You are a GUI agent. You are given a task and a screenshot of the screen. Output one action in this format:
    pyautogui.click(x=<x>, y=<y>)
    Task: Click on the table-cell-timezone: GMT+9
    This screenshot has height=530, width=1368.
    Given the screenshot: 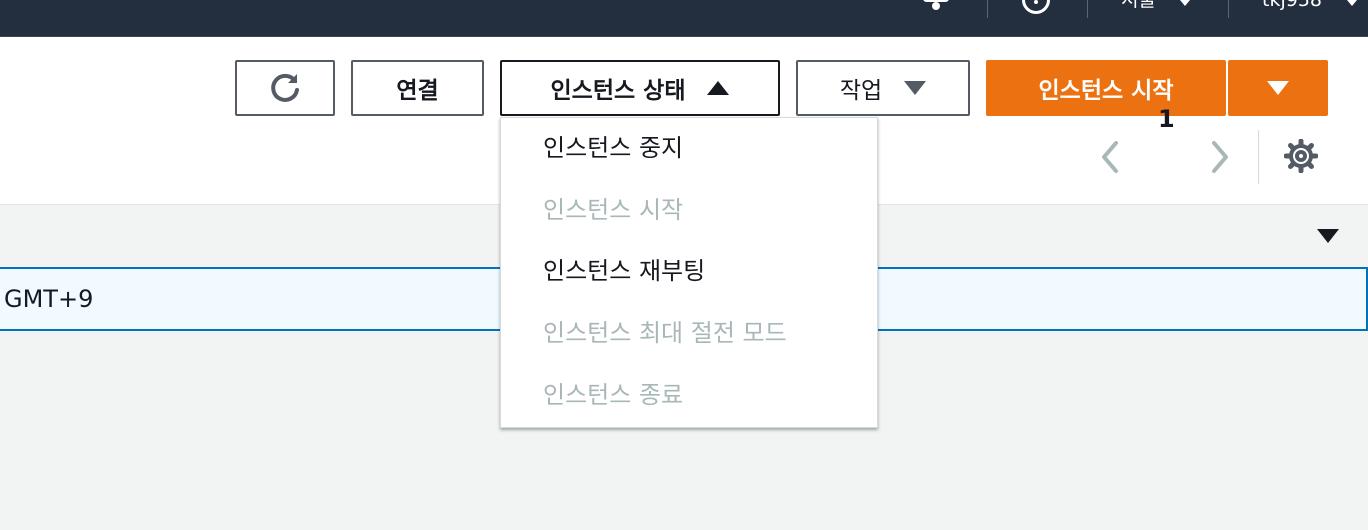 What is the action you would take?
    pyautogui.click(x=49, y=299)
    